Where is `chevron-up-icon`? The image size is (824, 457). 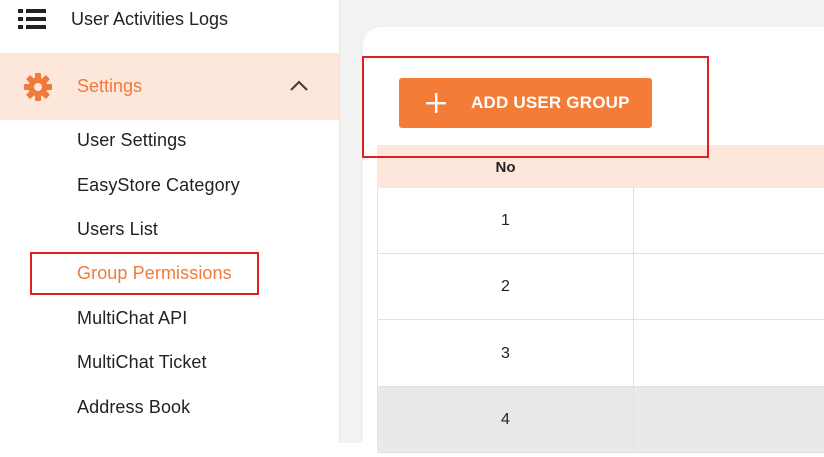
chevron-up-icon is located at coordinates (299, 86).